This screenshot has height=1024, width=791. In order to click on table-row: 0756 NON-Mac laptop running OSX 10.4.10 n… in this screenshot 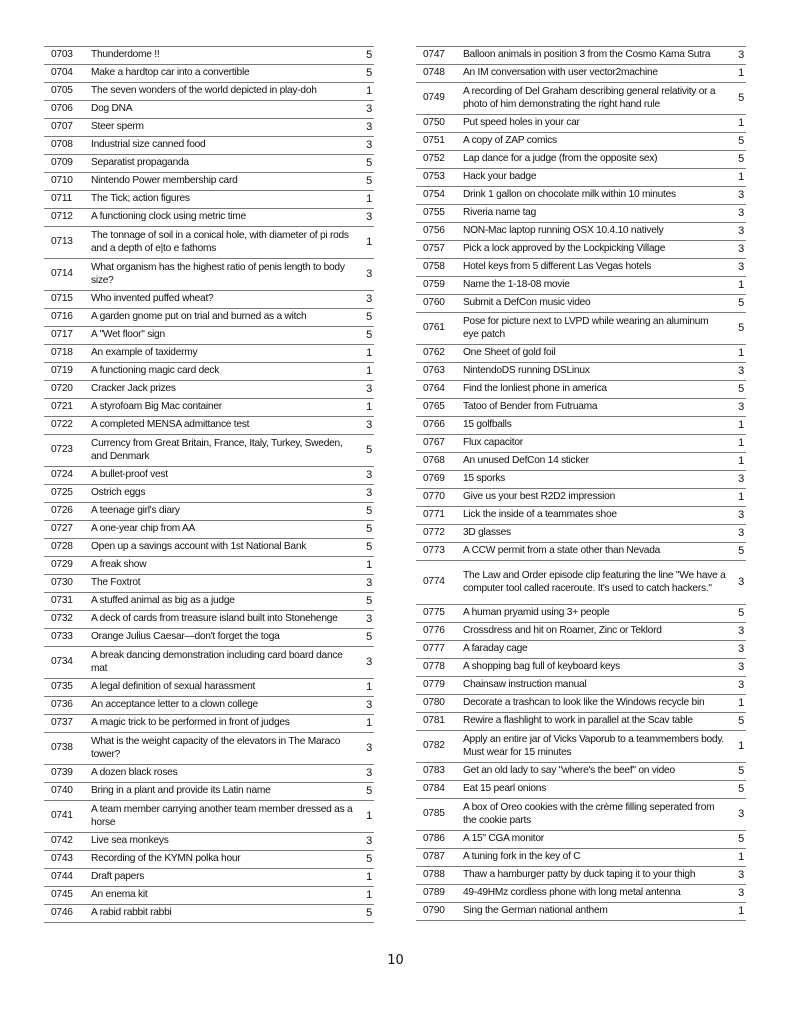, I will do `click(581, 231)`.